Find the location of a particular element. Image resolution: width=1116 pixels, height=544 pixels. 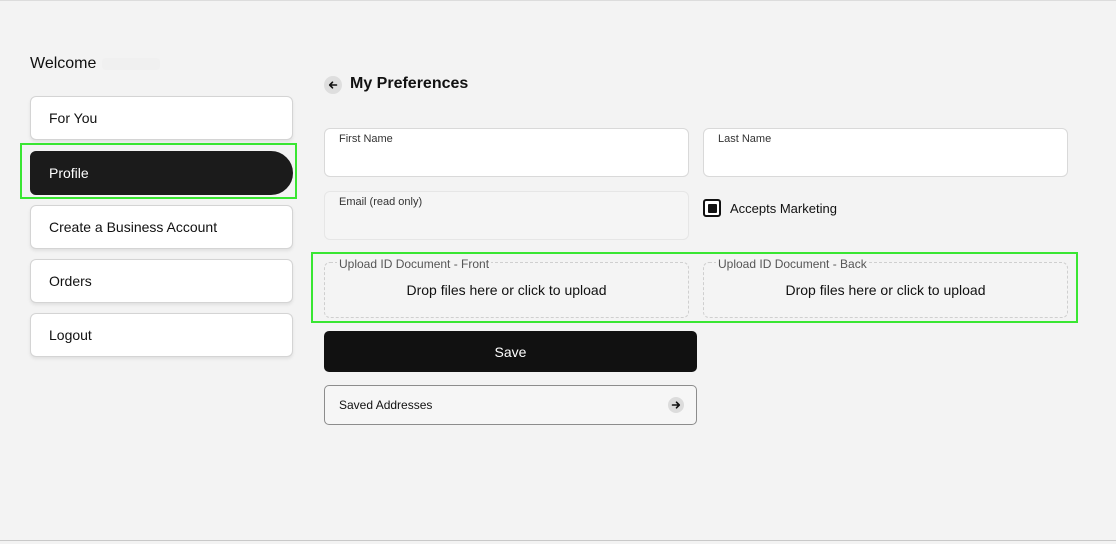

first-name-field: First Name is located at coordinates (506, 152).